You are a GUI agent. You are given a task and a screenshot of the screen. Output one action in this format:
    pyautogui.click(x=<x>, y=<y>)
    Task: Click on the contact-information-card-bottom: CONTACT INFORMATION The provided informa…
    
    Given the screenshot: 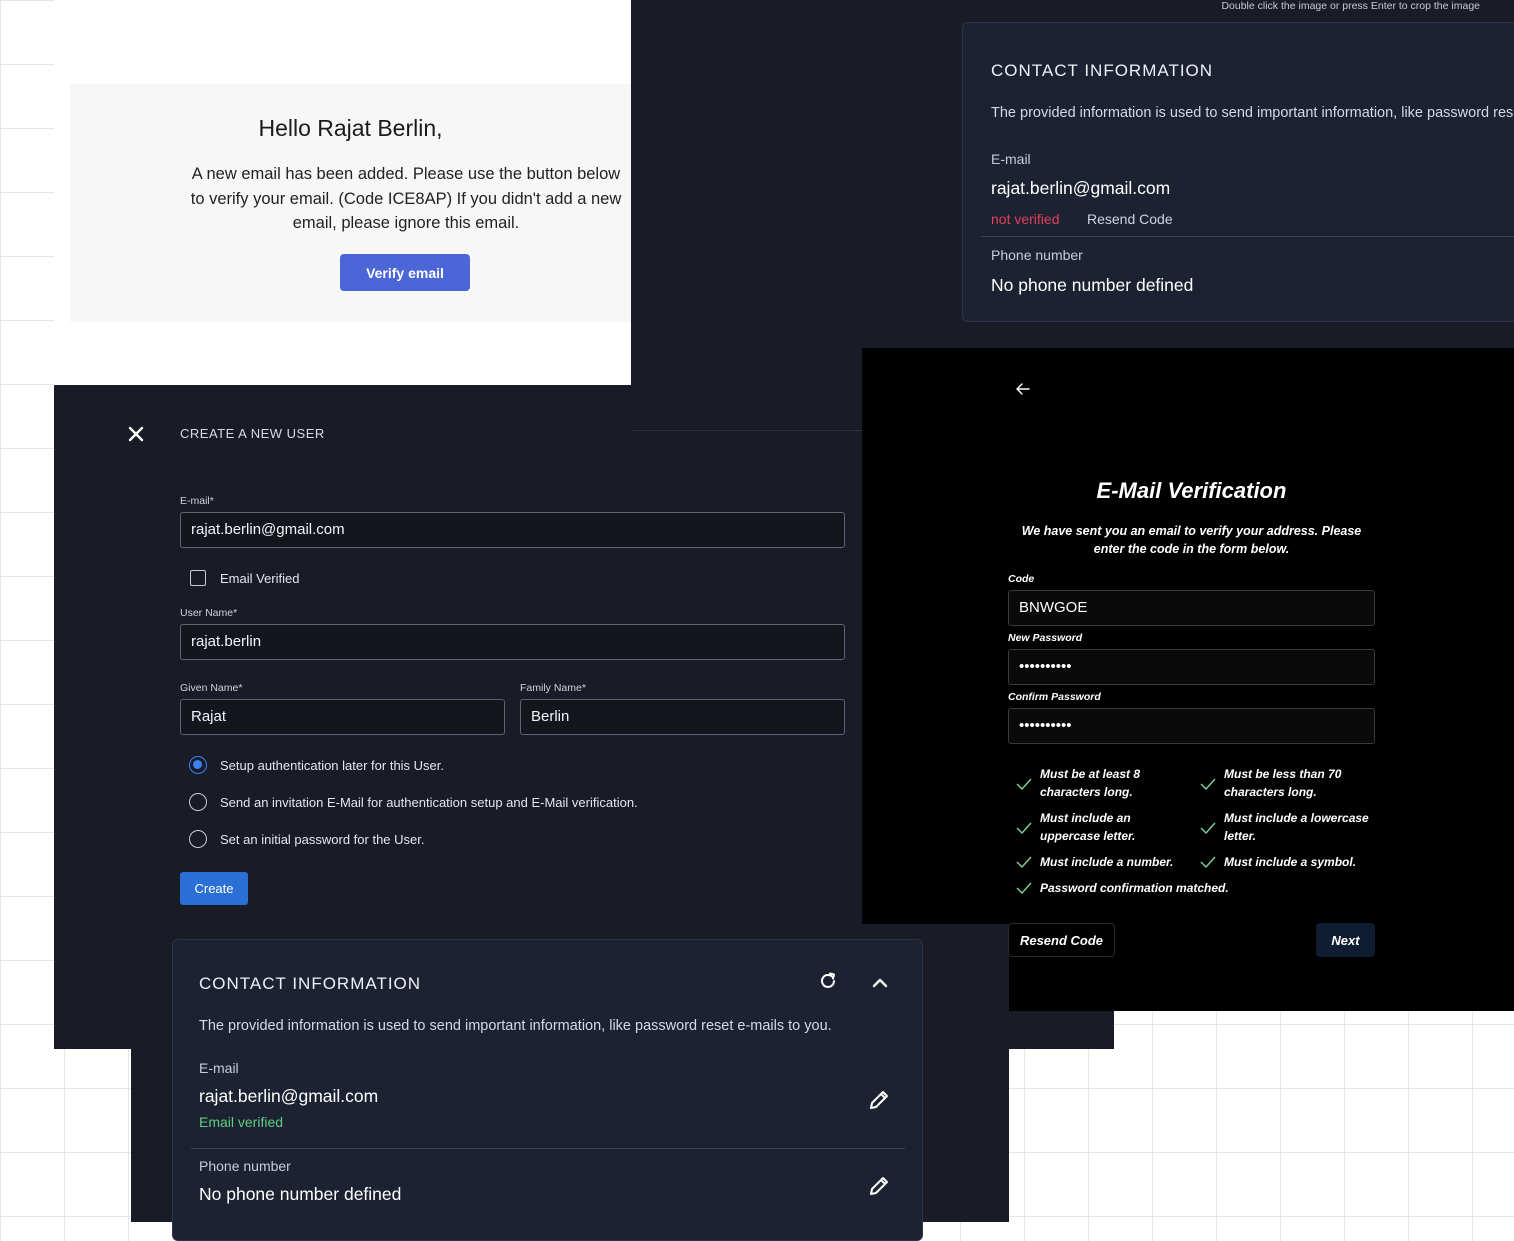 What is the action you would take?
    pyautogui.click(x=547, y=1090)
    